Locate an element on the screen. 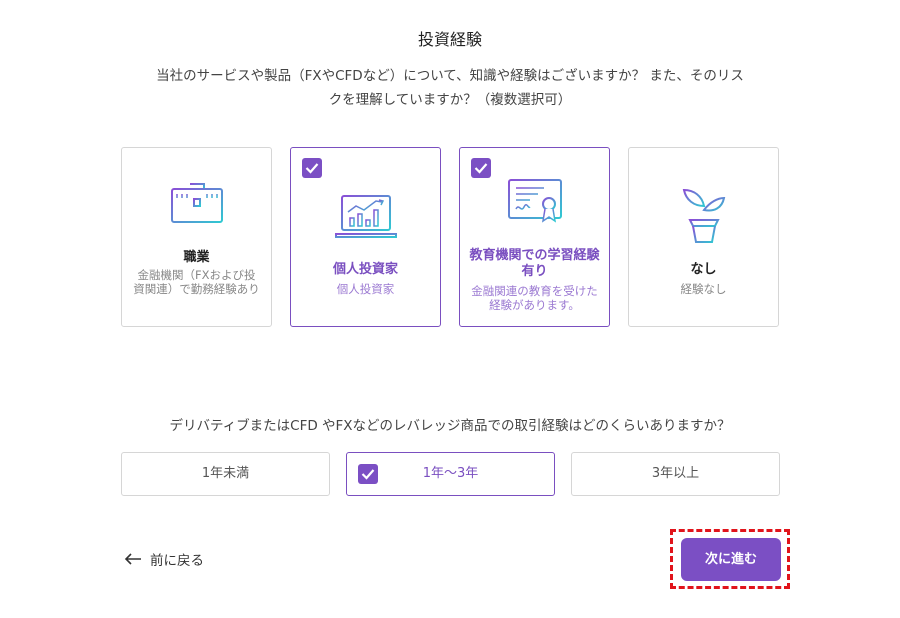 This screenshot has height=618, width=900. back-link: 前に戻る is located at coordinates (164, 559).